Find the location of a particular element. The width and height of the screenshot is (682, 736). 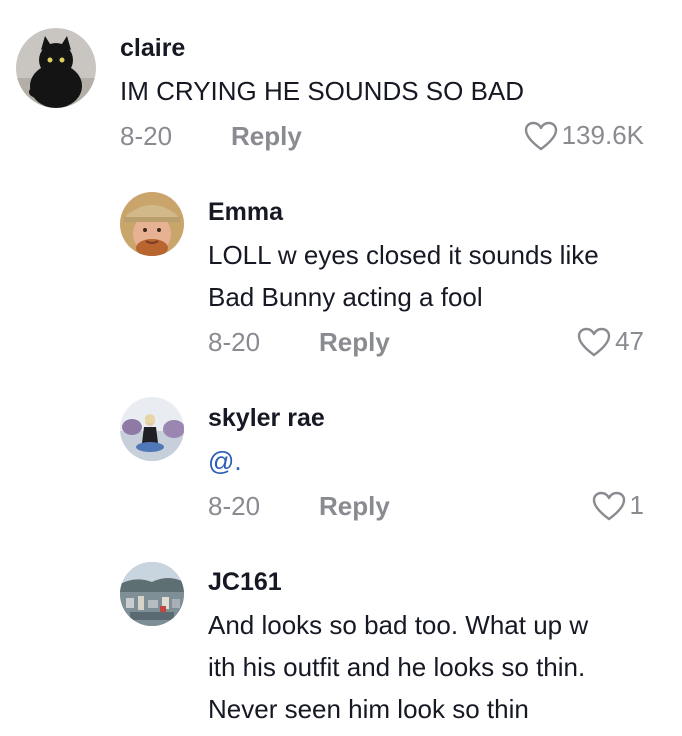

harbor-cityscape-avatar-icon is located at coordinates (152, 594).